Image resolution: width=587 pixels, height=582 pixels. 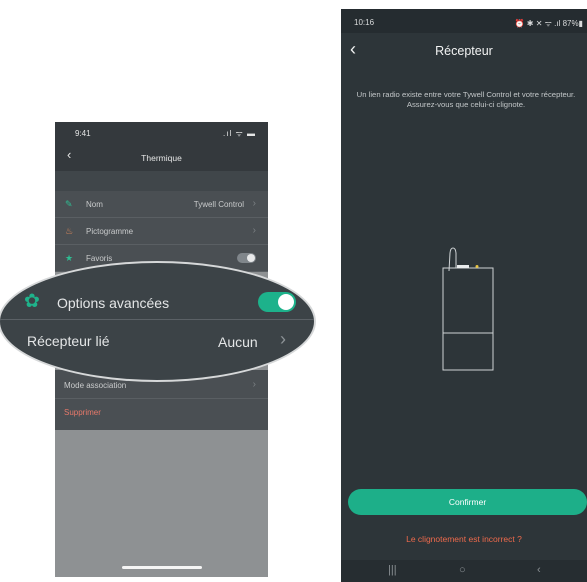 I want to click on advanced-options-toggle, so click(x=277, y=302).